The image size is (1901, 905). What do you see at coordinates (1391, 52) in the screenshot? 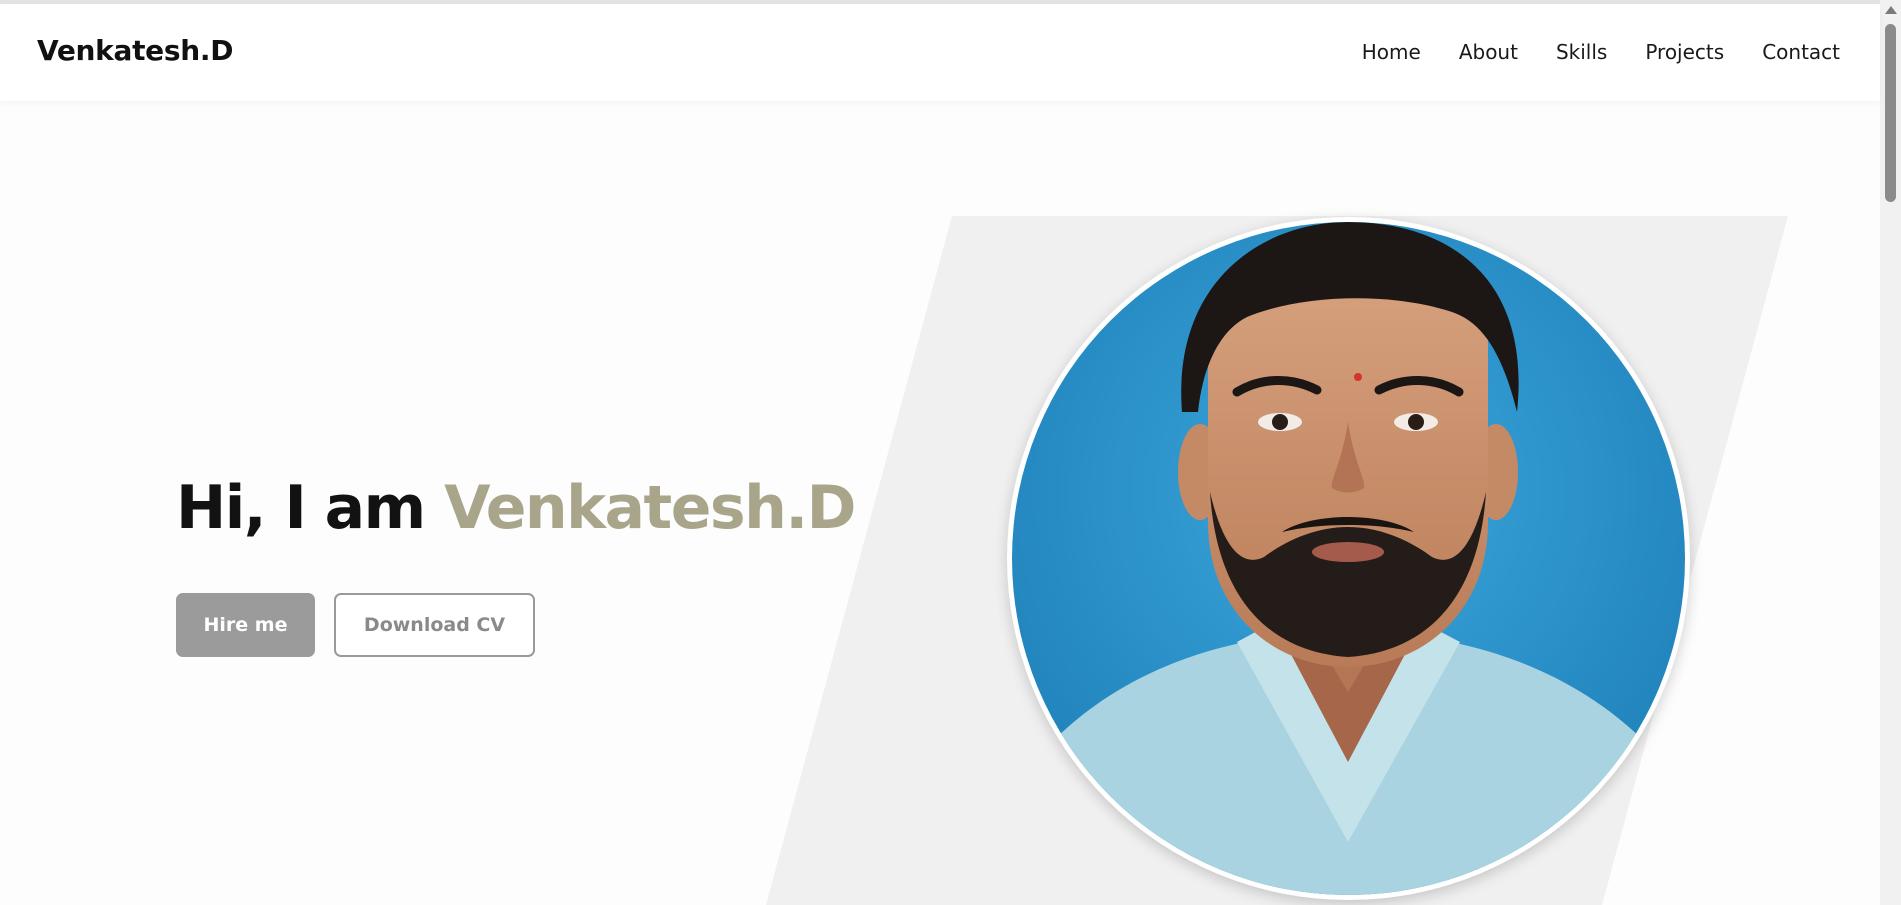
I see `nav-link-home: Home` at bounding box center [1391, 52].